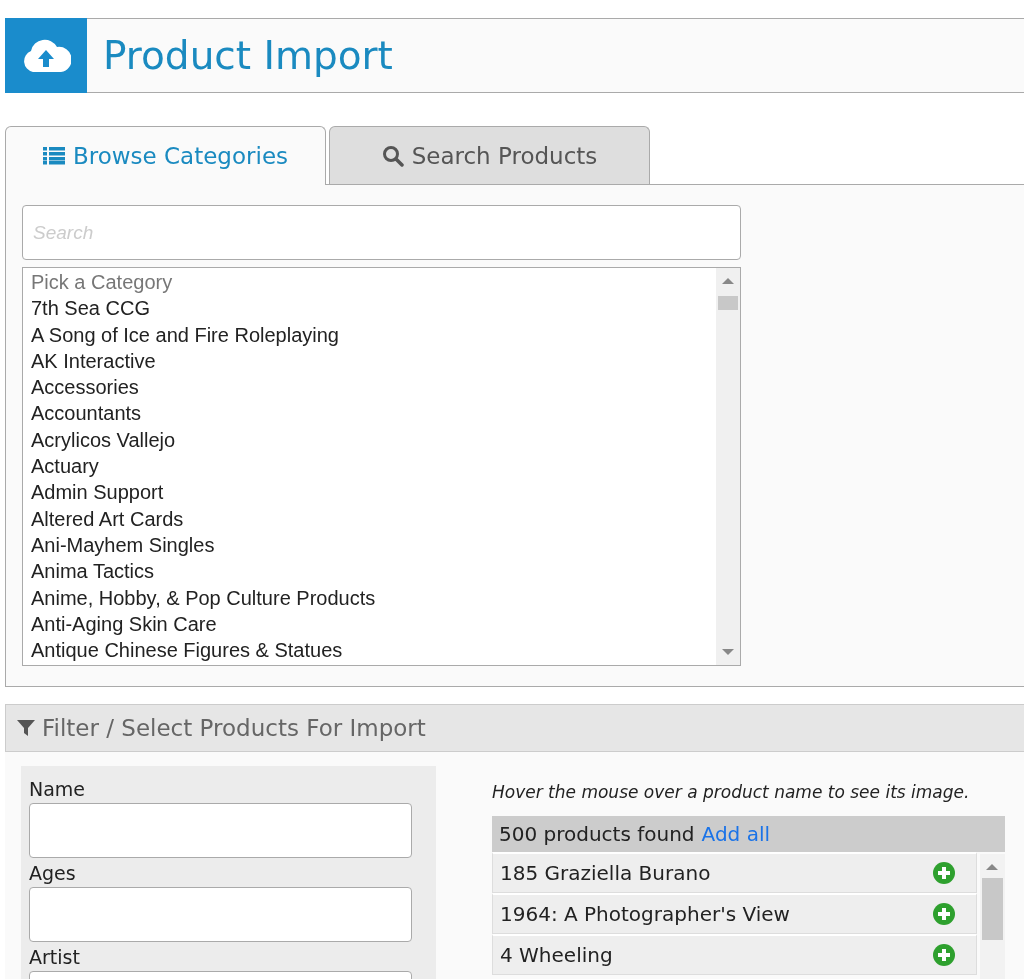 The width and height of the screenshot is (1024, 979). I want to click on category-item: A Song of Ice and Fire Roleplaying, so click(369, 334).